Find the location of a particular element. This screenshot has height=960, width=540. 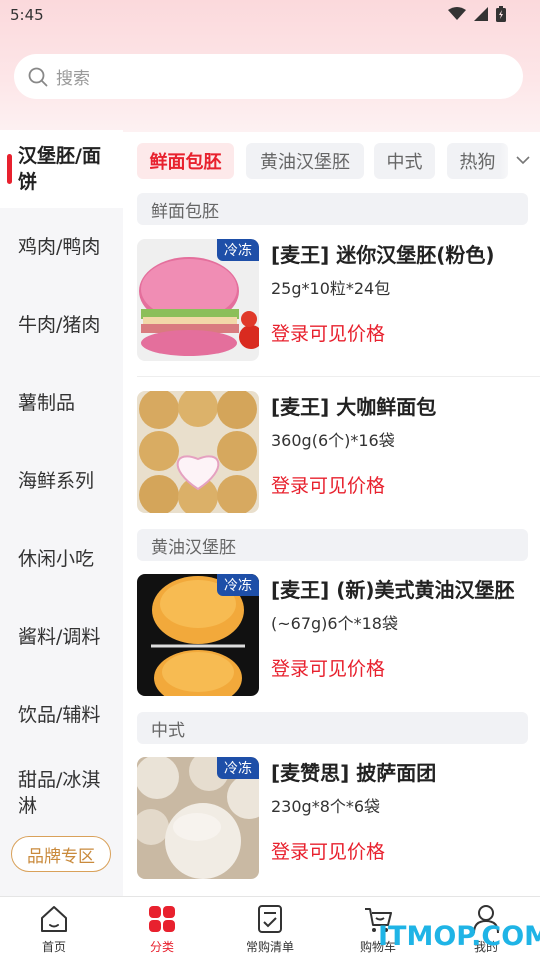

battery-icon is located at coordinates (501, 14).